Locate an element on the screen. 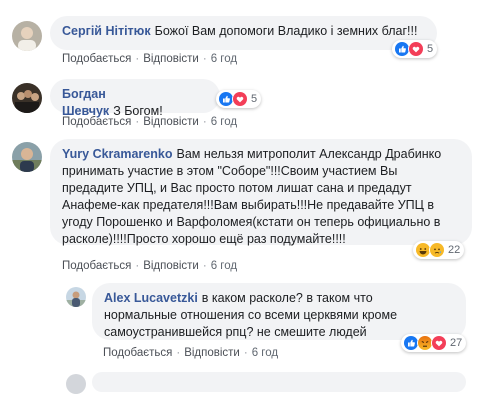  love-icon is located at coordinates (439, 343).